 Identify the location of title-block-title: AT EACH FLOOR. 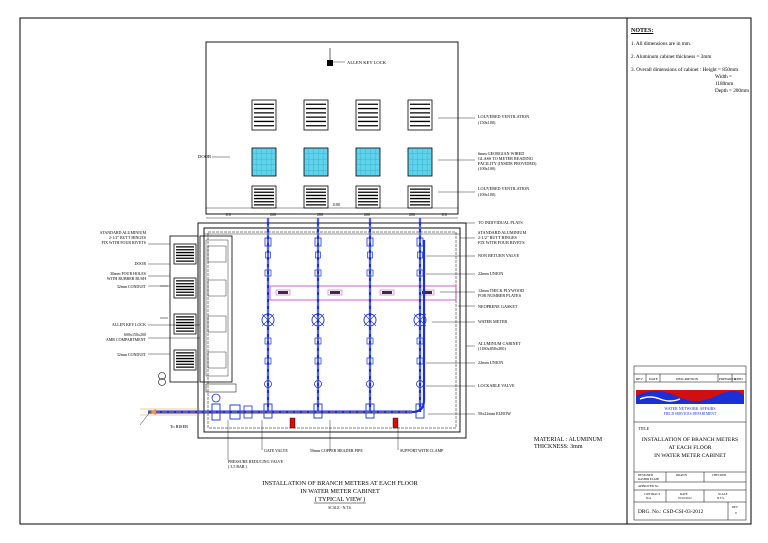
(689, 448).